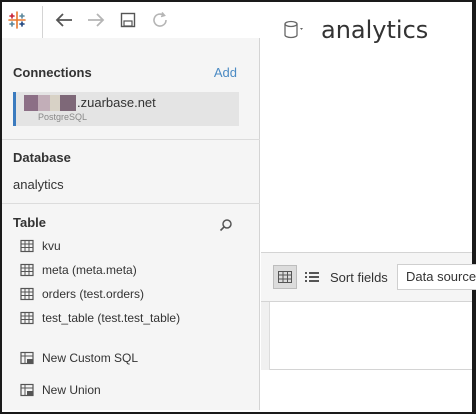 The image size is (476, 414). Describe the element at coordinates (359, 277) in the screenshot. I see `sort-fields-label: Sort fields` at that location.